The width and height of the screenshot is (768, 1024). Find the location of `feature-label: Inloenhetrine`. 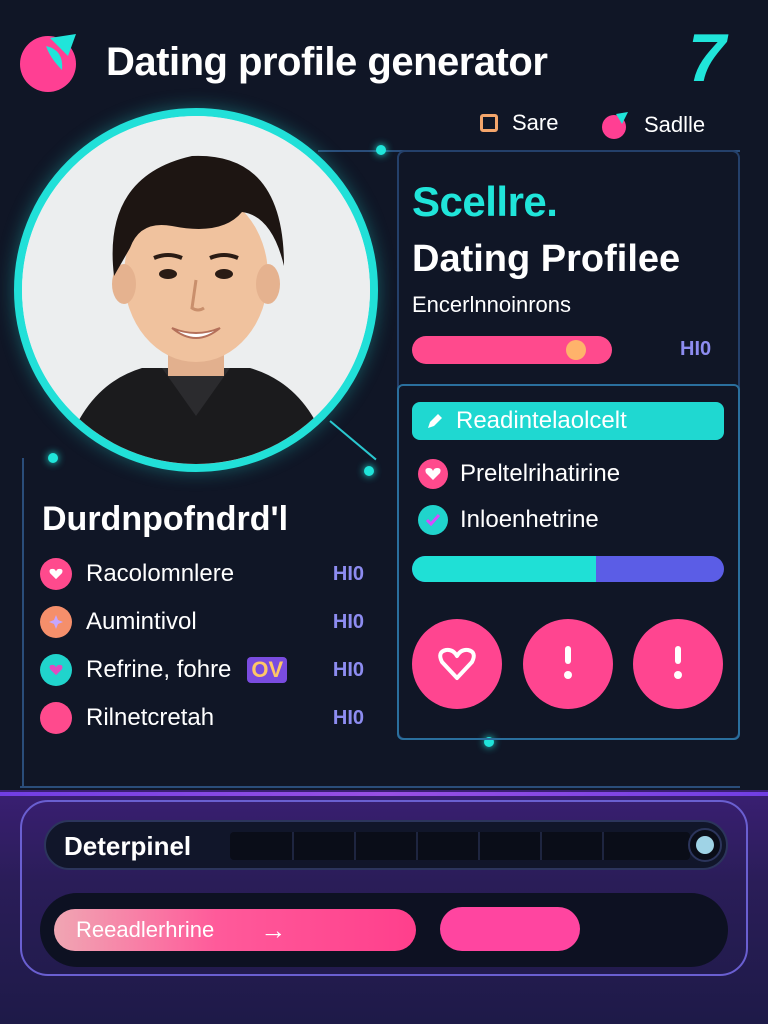

feature-label: Inloenhetrine is located at coordinates (529, 519).